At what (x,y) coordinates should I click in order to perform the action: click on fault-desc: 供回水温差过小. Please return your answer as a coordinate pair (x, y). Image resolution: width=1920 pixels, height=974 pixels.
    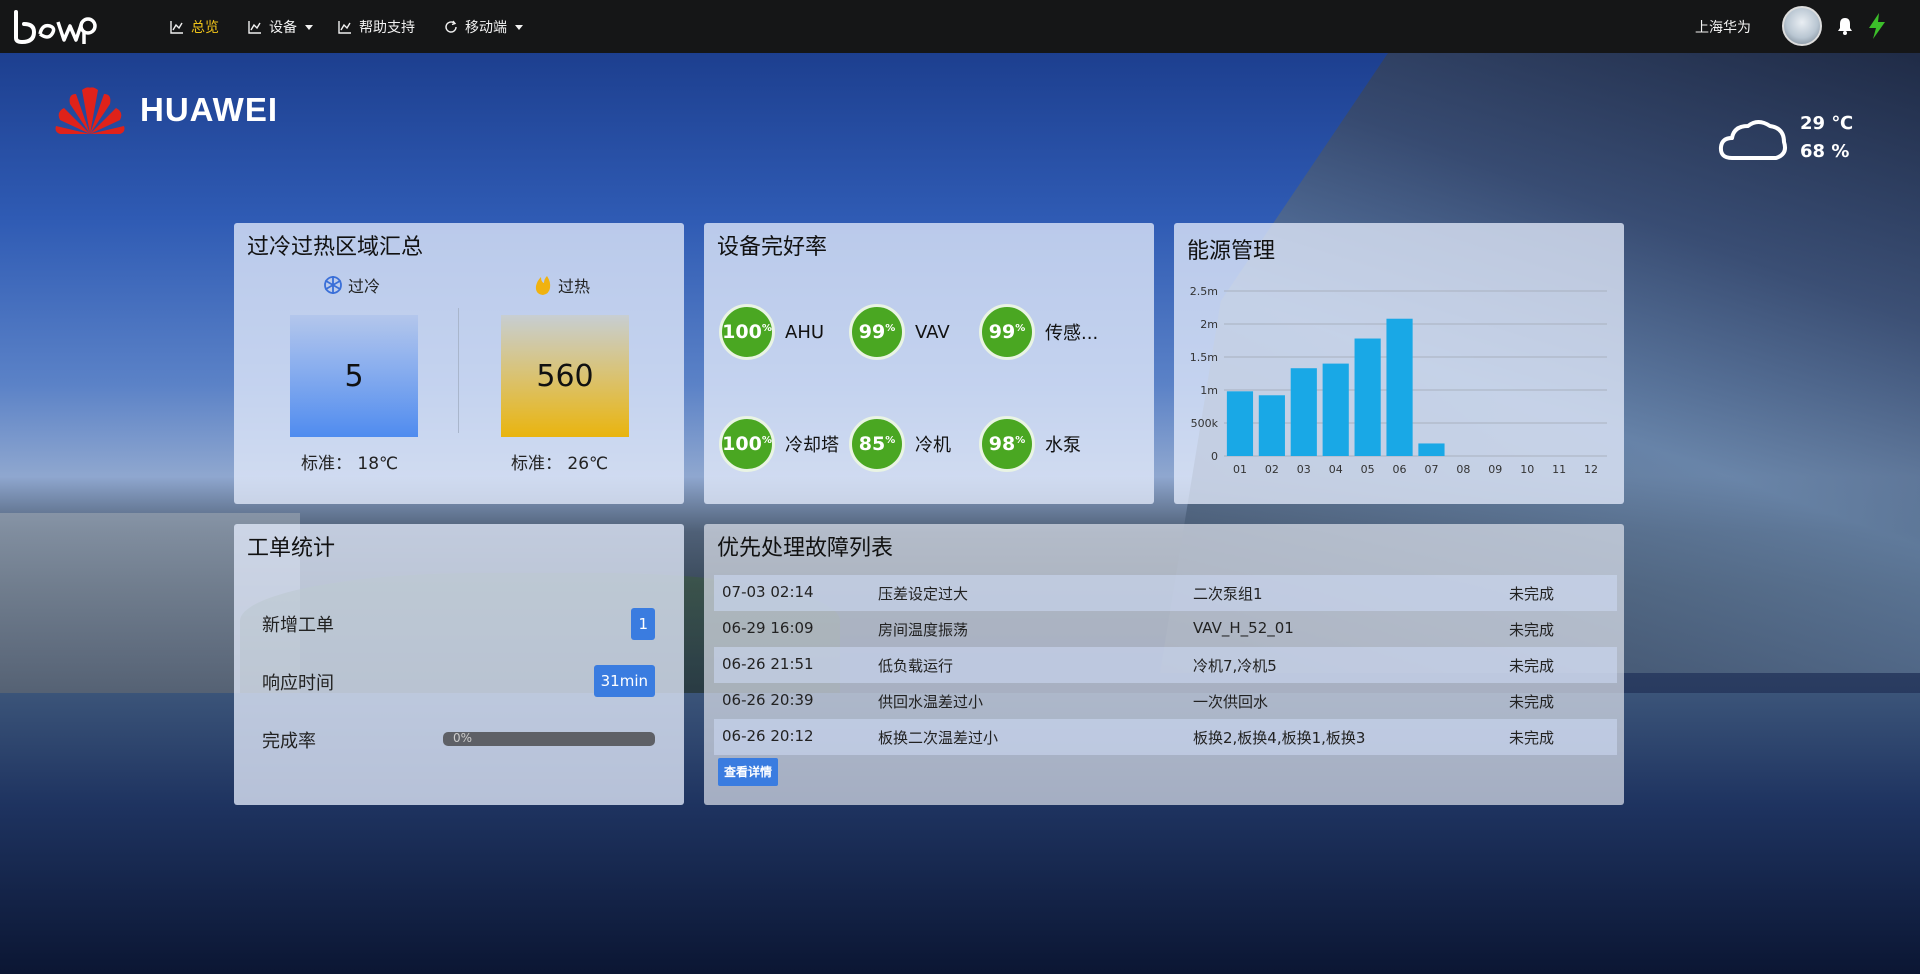
    Looking at the image, I should click on (931, 702).